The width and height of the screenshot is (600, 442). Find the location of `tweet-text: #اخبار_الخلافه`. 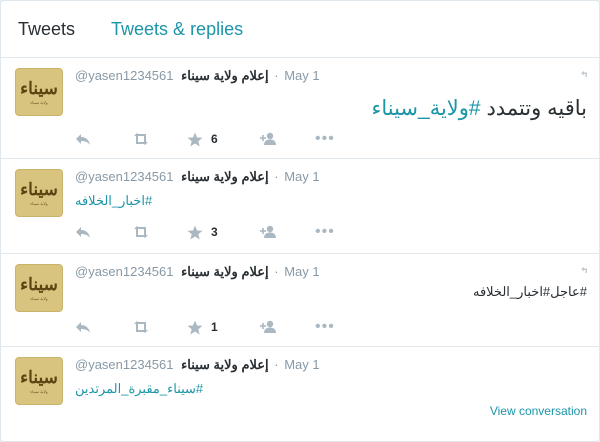

tweet-text: #اخبار_الخلافه is located at coordinates (113, 201).